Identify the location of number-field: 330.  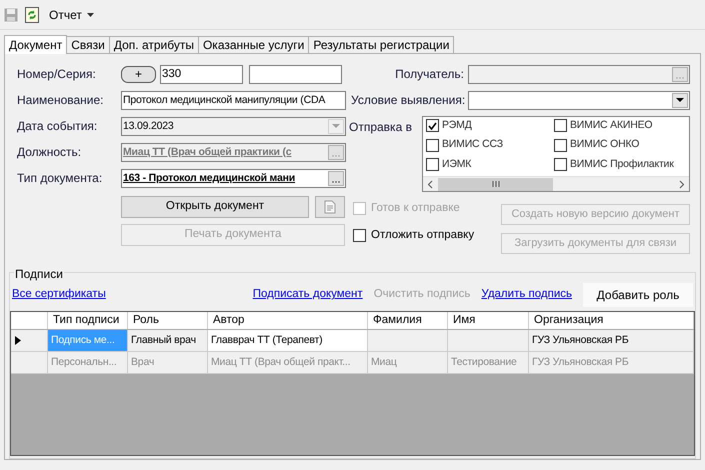
(201, 74).